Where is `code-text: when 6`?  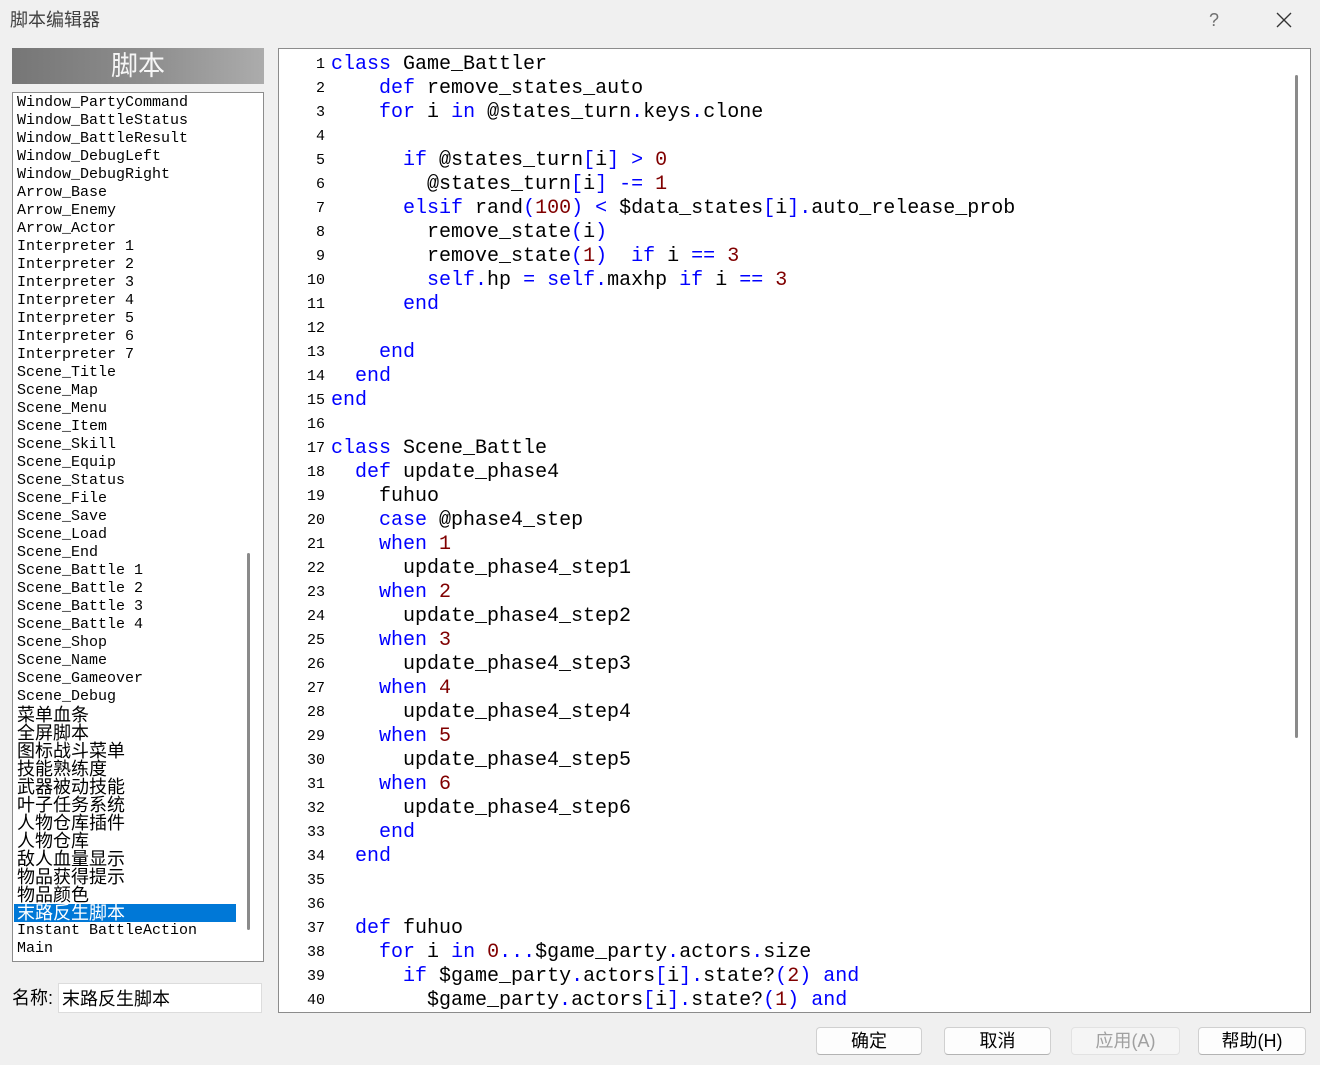 code-text: when 6 is located at coordinates (391, 785).